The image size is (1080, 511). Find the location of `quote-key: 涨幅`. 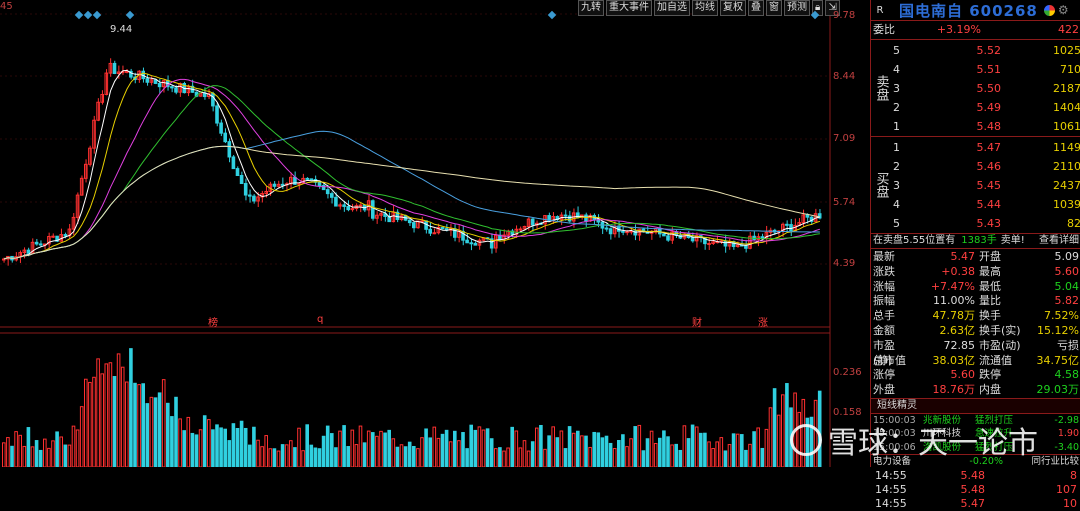

quote-key: 涨幅 is located at coordinates (884, 286).